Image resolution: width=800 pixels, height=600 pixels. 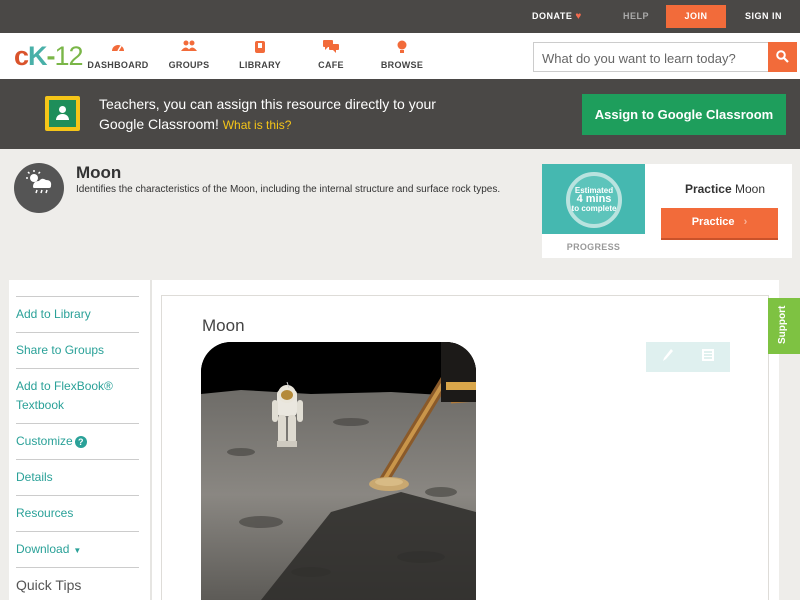 What do you see at coordinates (708, 189) in the screenshot?
I see `practice-title-bold: Practice` at bounding box center [708, 189].